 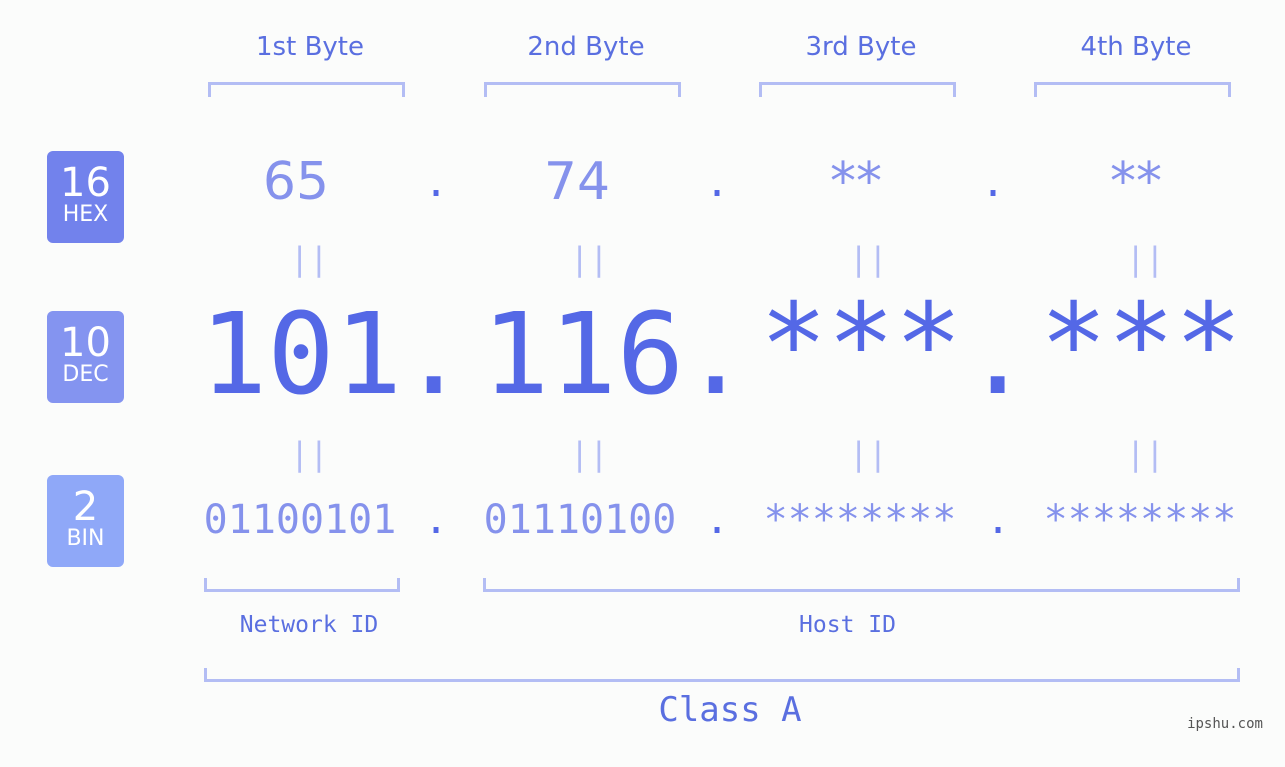 What do you see at coordinates (722, 675) in the screenshot?
I see `class-bracket` at bounding box center [722, 675].